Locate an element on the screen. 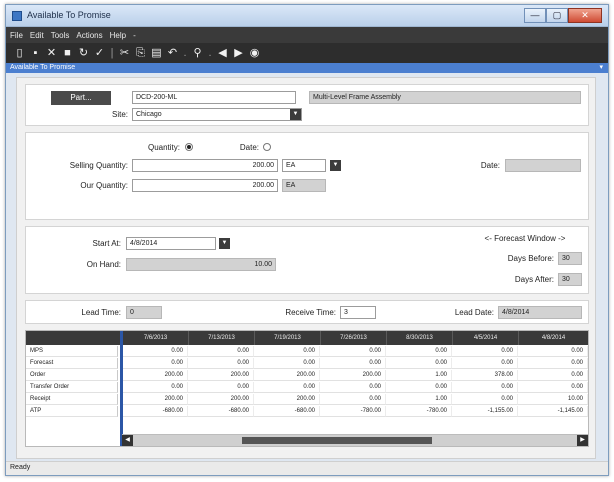  selling-uom-select: EA is located at coordinates (304, 165).